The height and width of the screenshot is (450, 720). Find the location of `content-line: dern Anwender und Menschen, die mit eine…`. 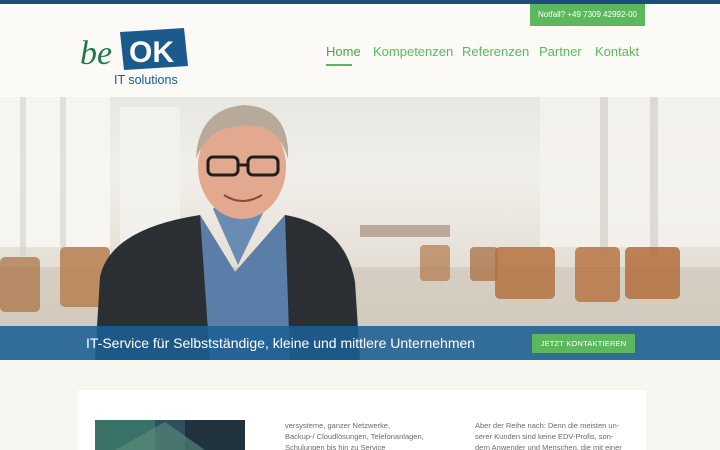

content-line: dern Anwender und Menschen, die mit eine… is located at coordinates (548, 446).